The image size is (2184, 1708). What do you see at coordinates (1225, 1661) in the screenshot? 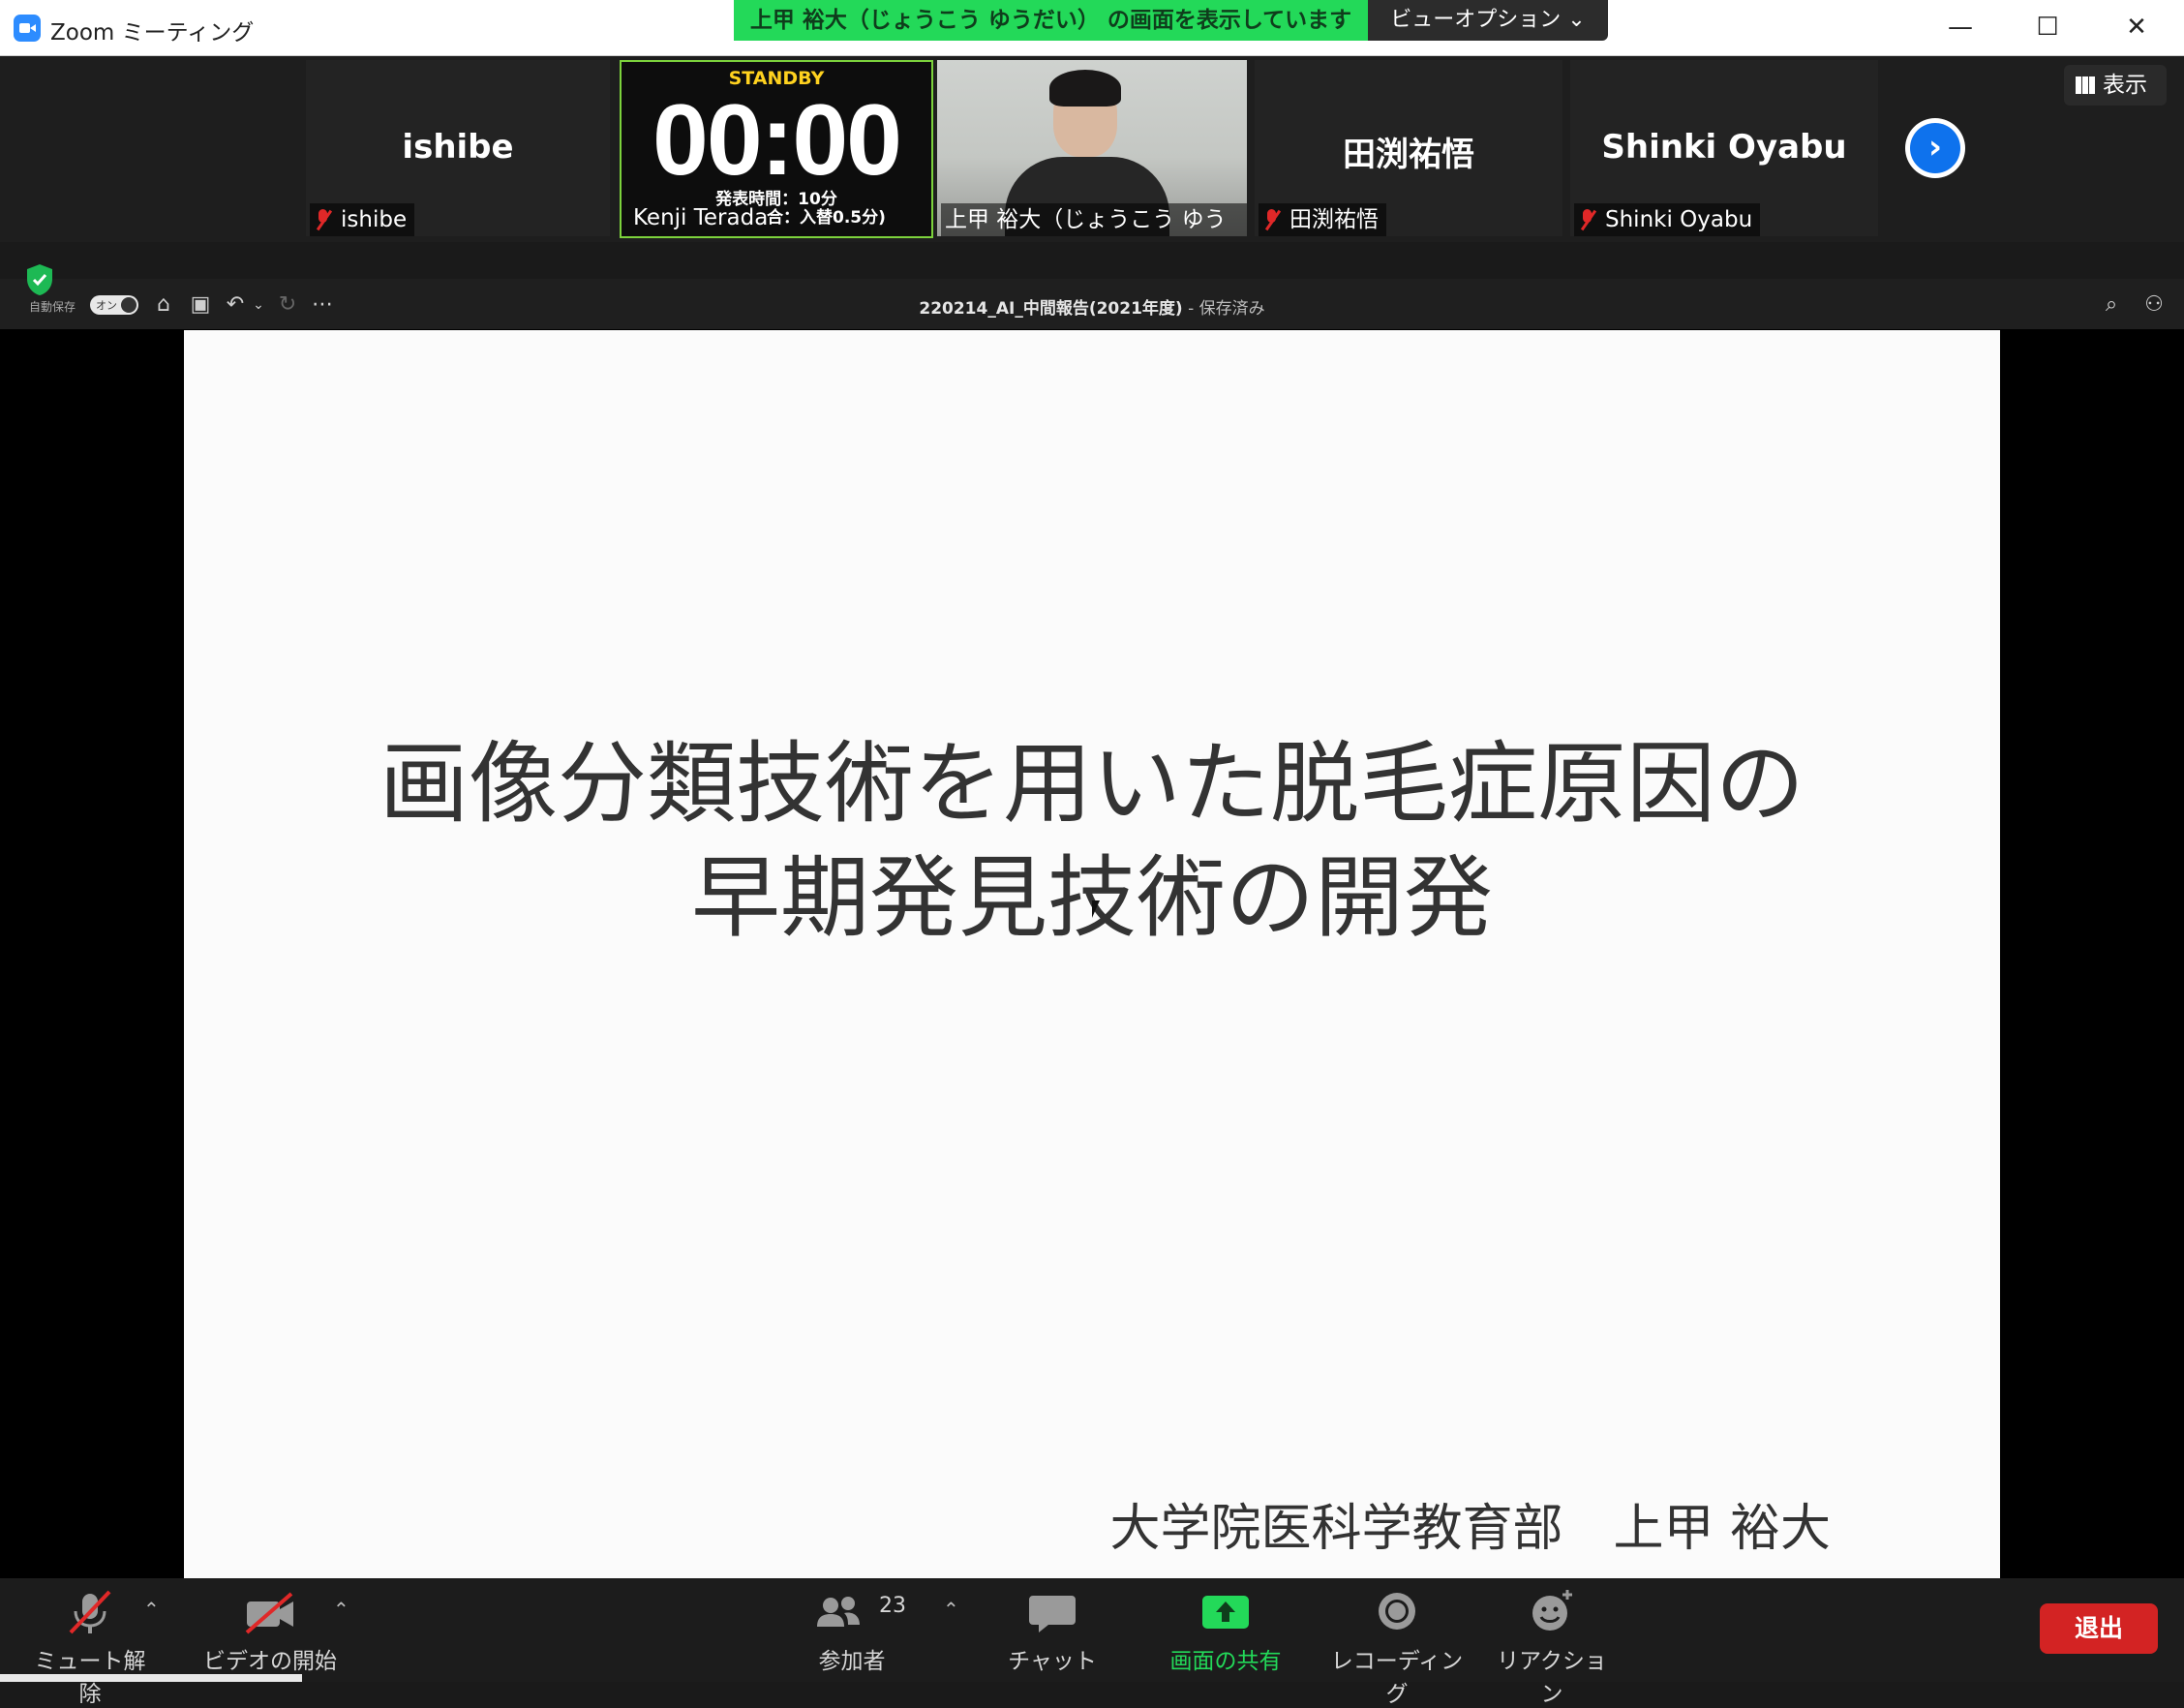
I see `share-screen-label: 画面の共有` at bounding box center [1225, 1661].